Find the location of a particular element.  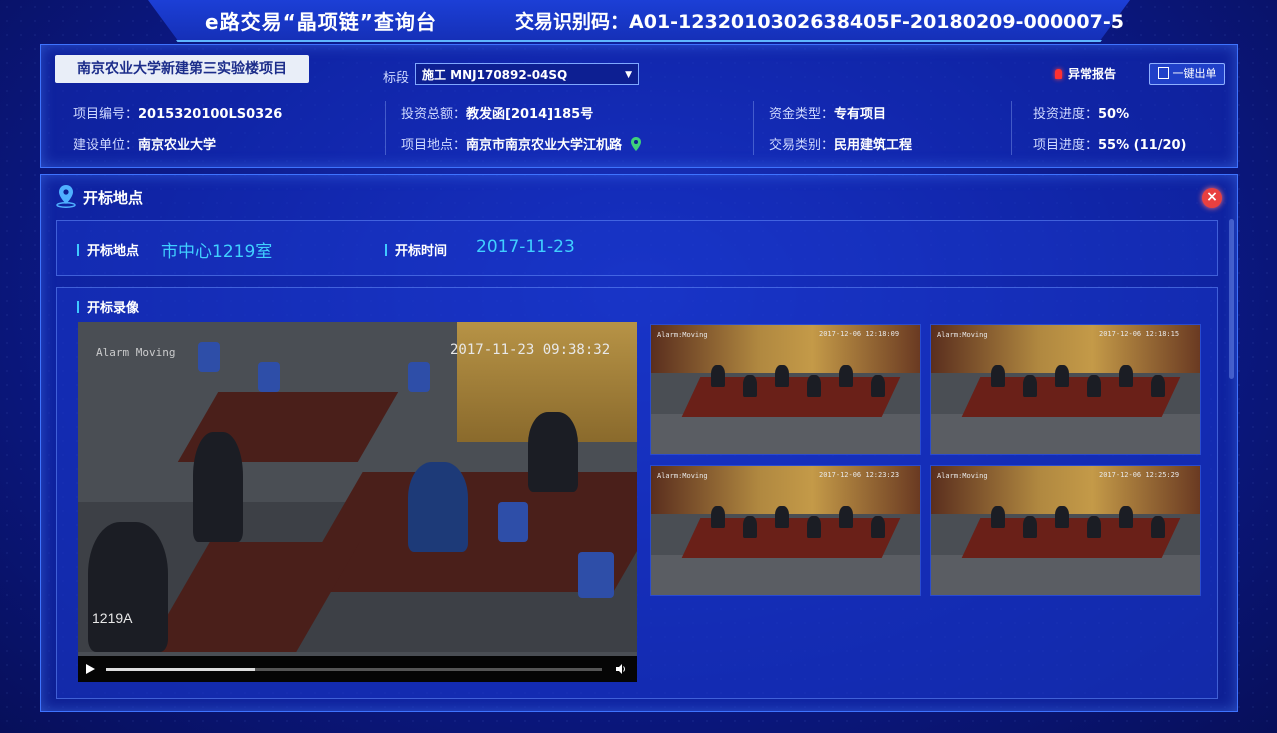

bid-info-box: 开标地点 市中心1219室 开标时间 2017-11-23 is located at coordinates (637, 248).